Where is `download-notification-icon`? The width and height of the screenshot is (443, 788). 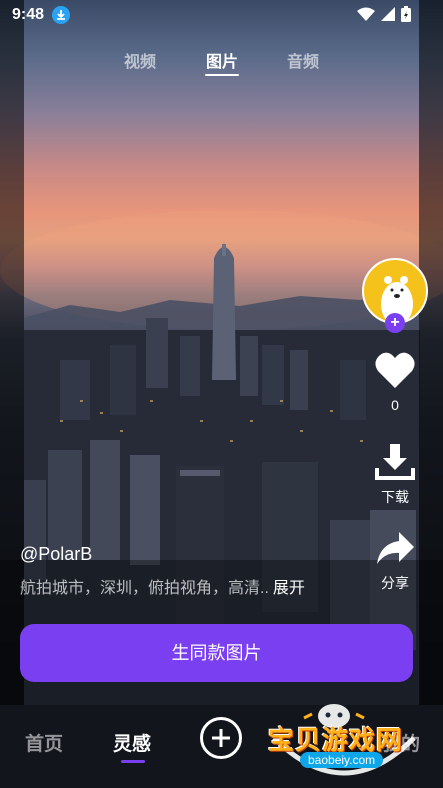
download-notification-icon is located at coordinates (61, 15).